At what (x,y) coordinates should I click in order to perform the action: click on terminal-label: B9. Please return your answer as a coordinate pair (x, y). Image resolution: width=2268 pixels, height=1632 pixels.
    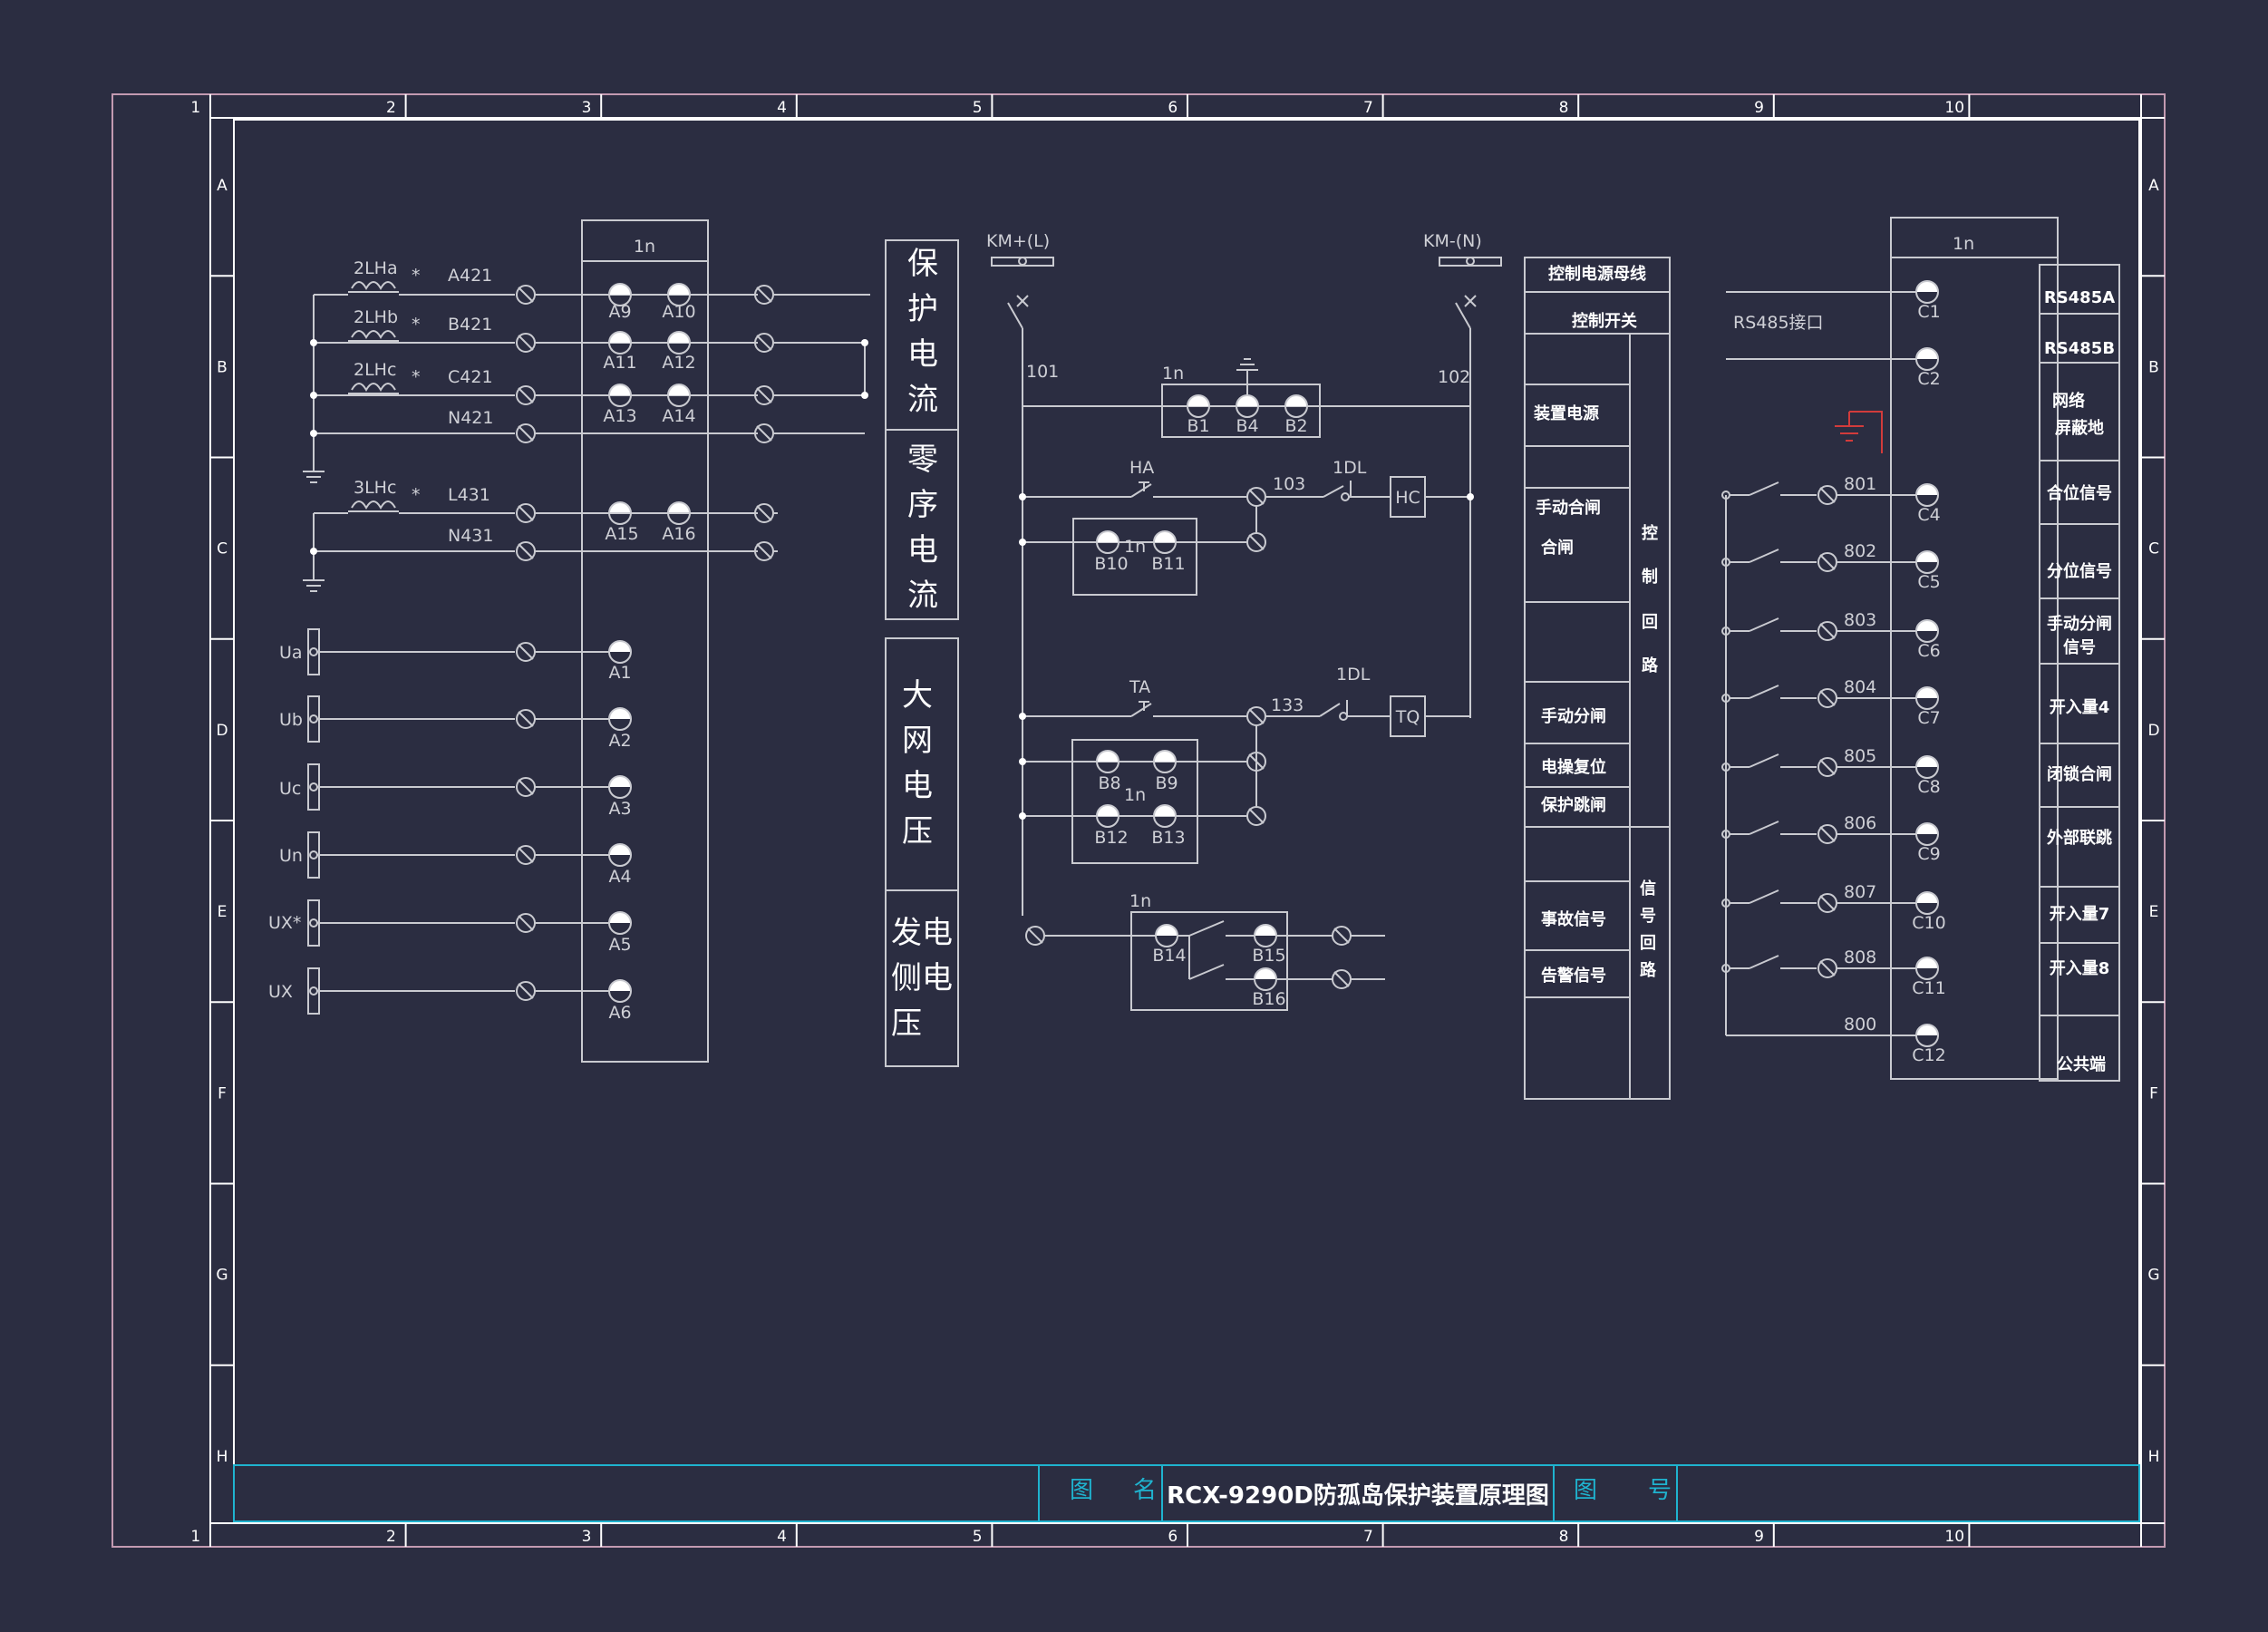
    Looking at the image, I should click on (1167, 783).